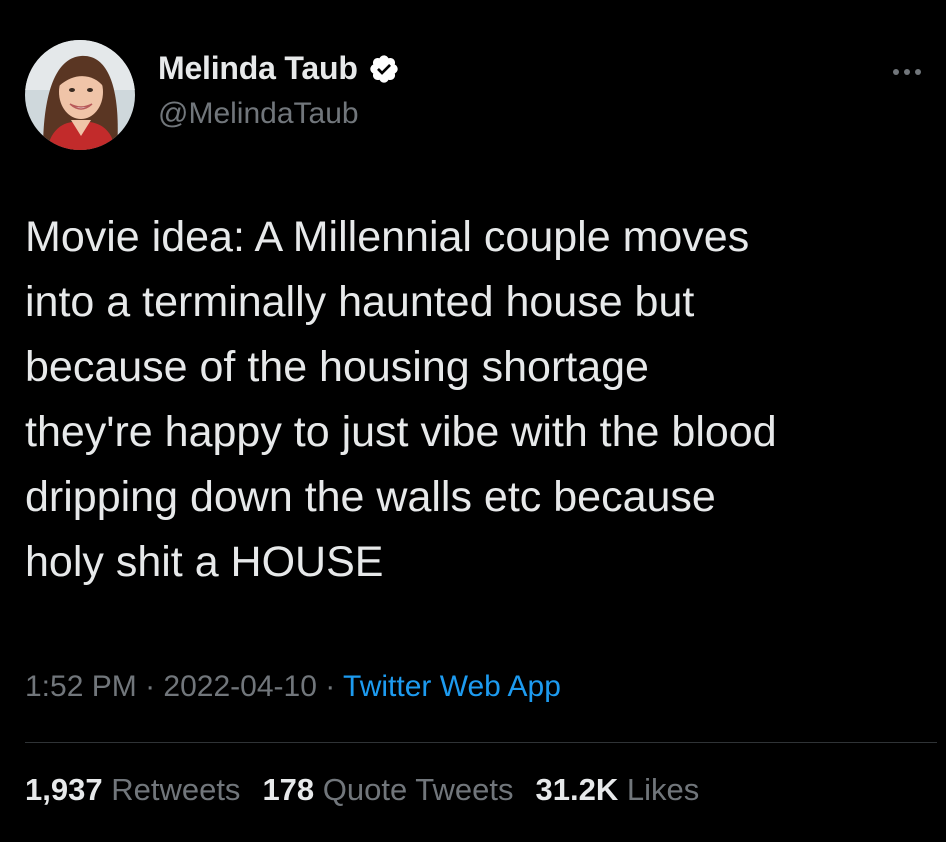 This screenshot has height=842, width=946. Describe the element at coordinates (81, 686) in the screenshot. I see `tweet-time: 1:52 PM` at that location.